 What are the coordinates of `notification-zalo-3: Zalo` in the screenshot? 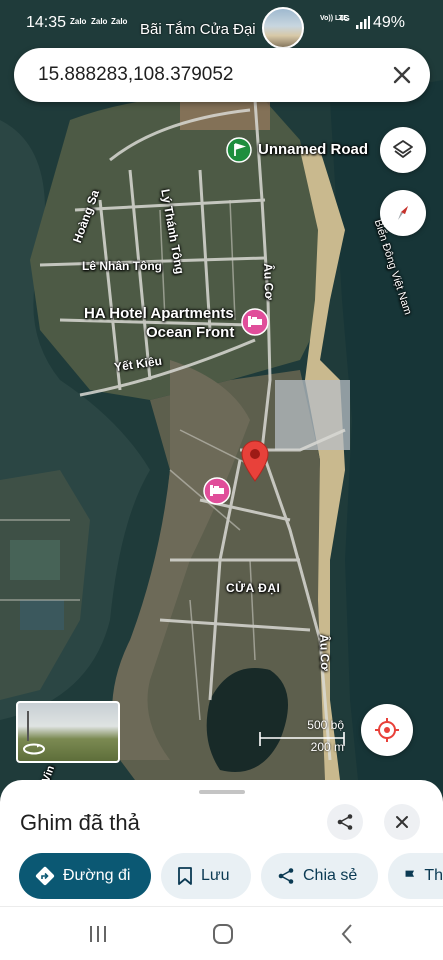 It's located at (119, 21).